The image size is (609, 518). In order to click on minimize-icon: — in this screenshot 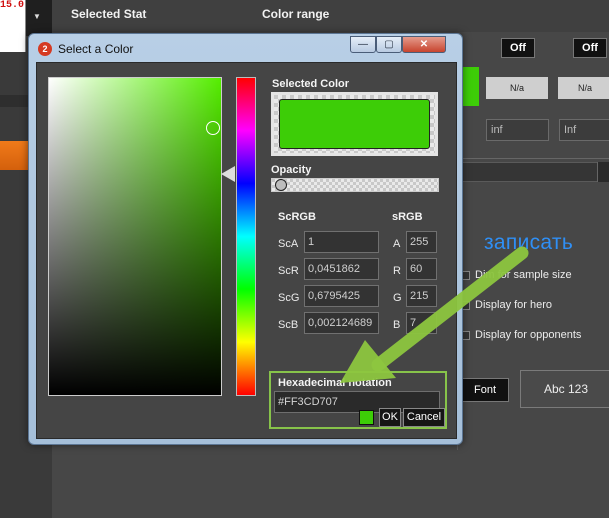, I will do `click(363, 44)`.